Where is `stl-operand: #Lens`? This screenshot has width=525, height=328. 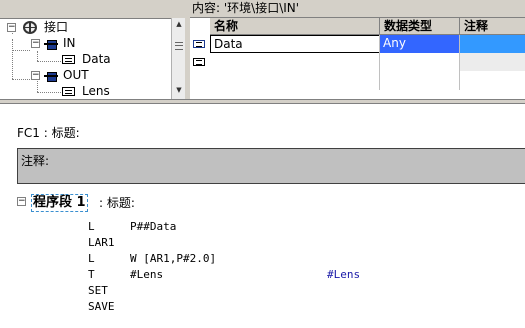 stl-operand: #Lens is located at coordinates (147, 274).